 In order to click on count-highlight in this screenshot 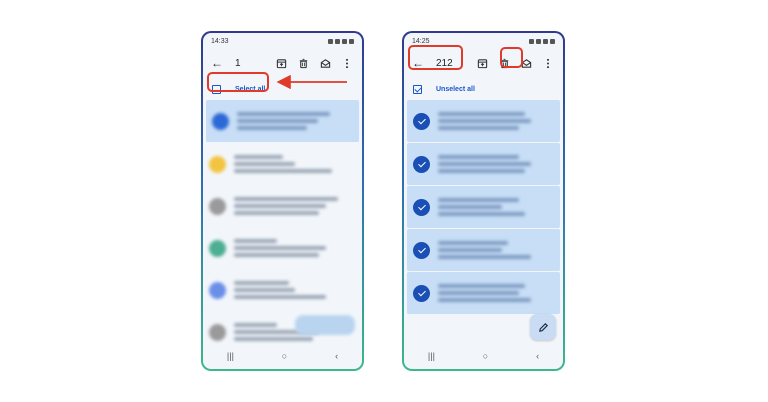, I will do `click(435, 57)`.